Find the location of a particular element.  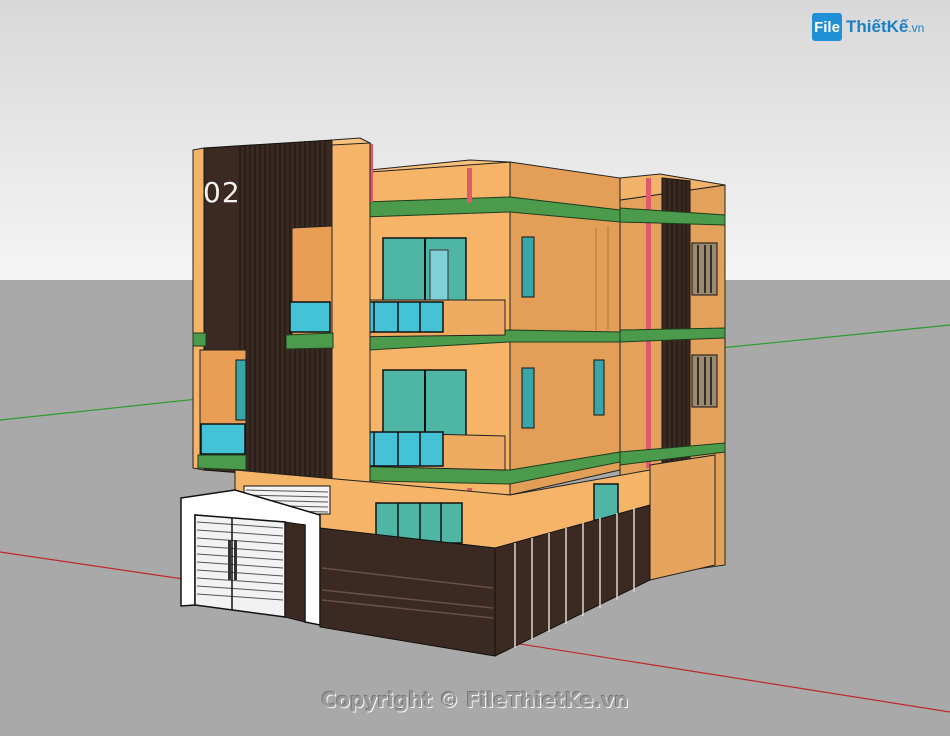

left-orange-pillar is located at coordinates (351, 312).